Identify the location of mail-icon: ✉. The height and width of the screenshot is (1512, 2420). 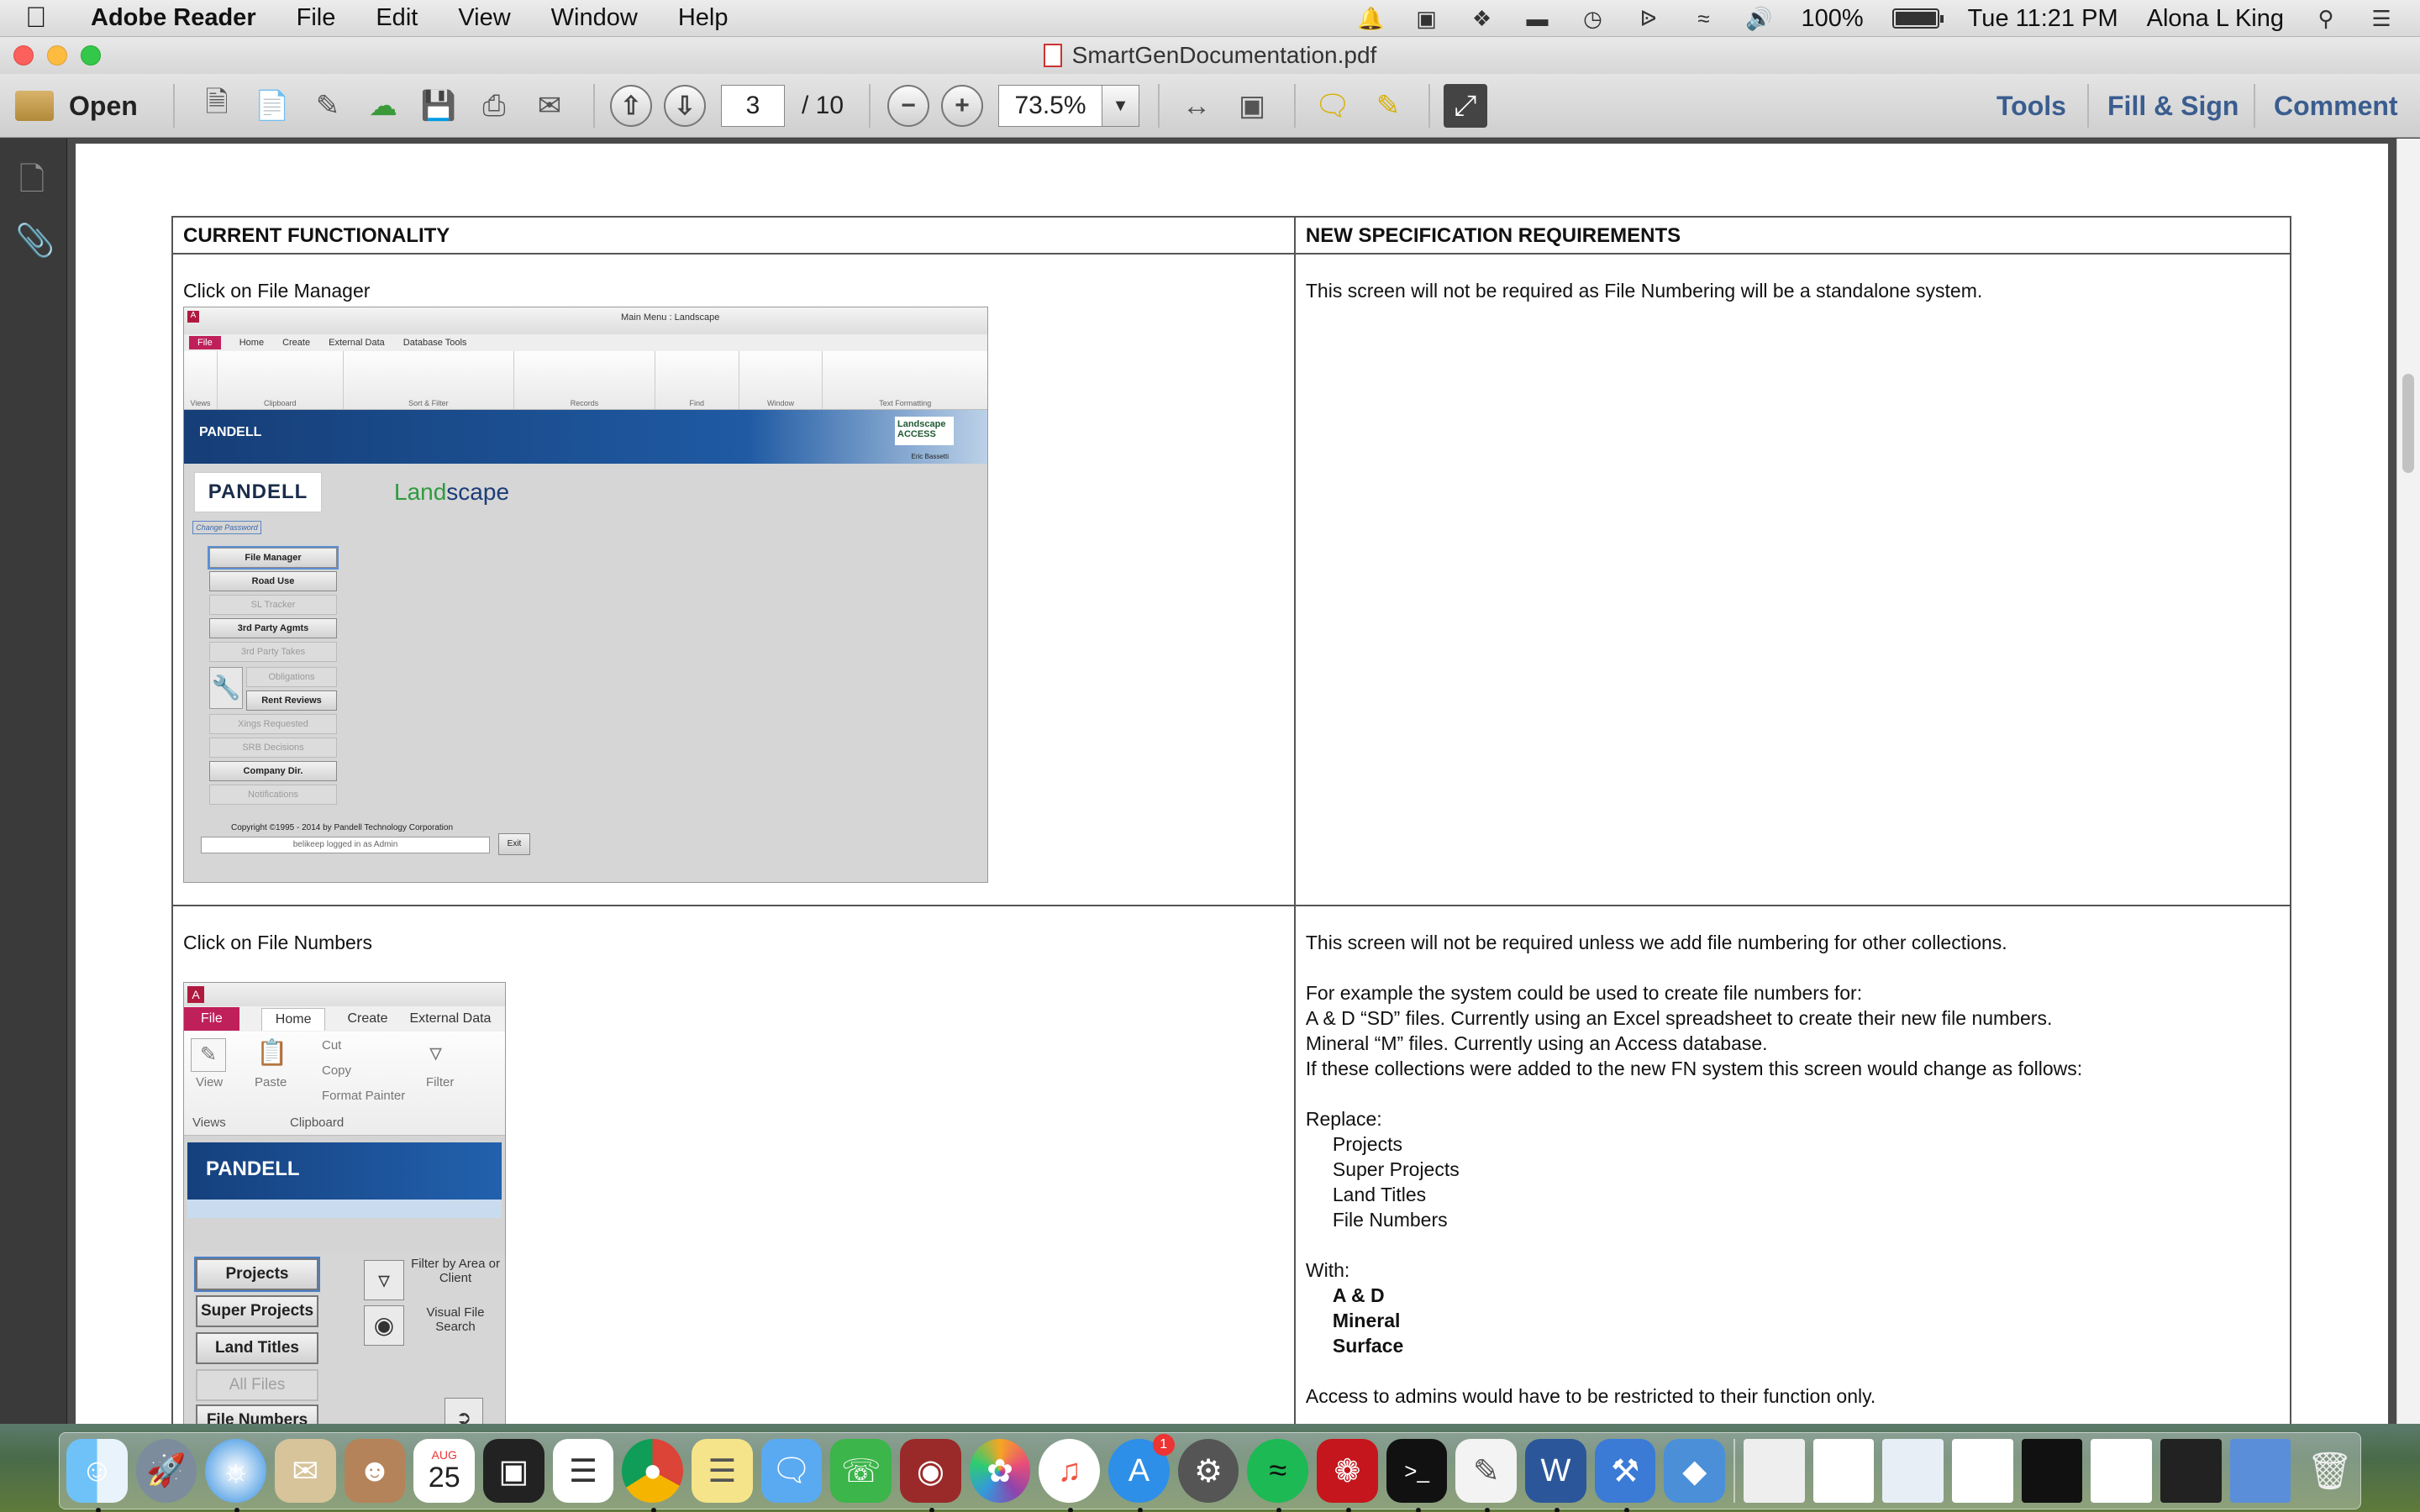
(306, 1471).